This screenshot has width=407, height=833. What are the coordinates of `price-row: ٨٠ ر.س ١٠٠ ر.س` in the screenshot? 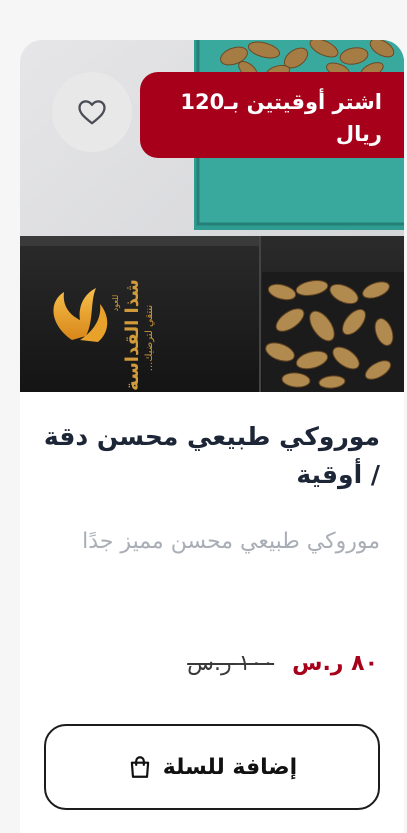 It's located at (282, 663).